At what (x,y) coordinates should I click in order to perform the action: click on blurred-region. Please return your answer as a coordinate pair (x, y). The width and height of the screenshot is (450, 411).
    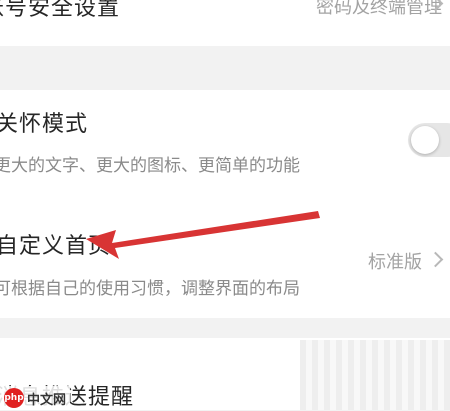
    Looking at the image, I should click on (375, 375).